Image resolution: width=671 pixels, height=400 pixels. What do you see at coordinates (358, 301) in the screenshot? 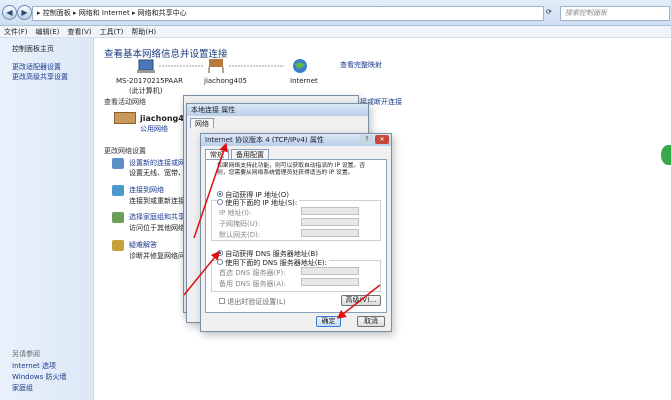
I see `arrow-to-ok` at bounding box center [358, 301].